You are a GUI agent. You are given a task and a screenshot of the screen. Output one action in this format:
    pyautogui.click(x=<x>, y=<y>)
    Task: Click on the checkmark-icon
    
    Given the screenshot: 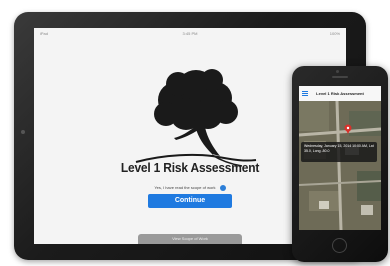 What is the action you would take?
    pyautogui.click(x=222, y=188)
    